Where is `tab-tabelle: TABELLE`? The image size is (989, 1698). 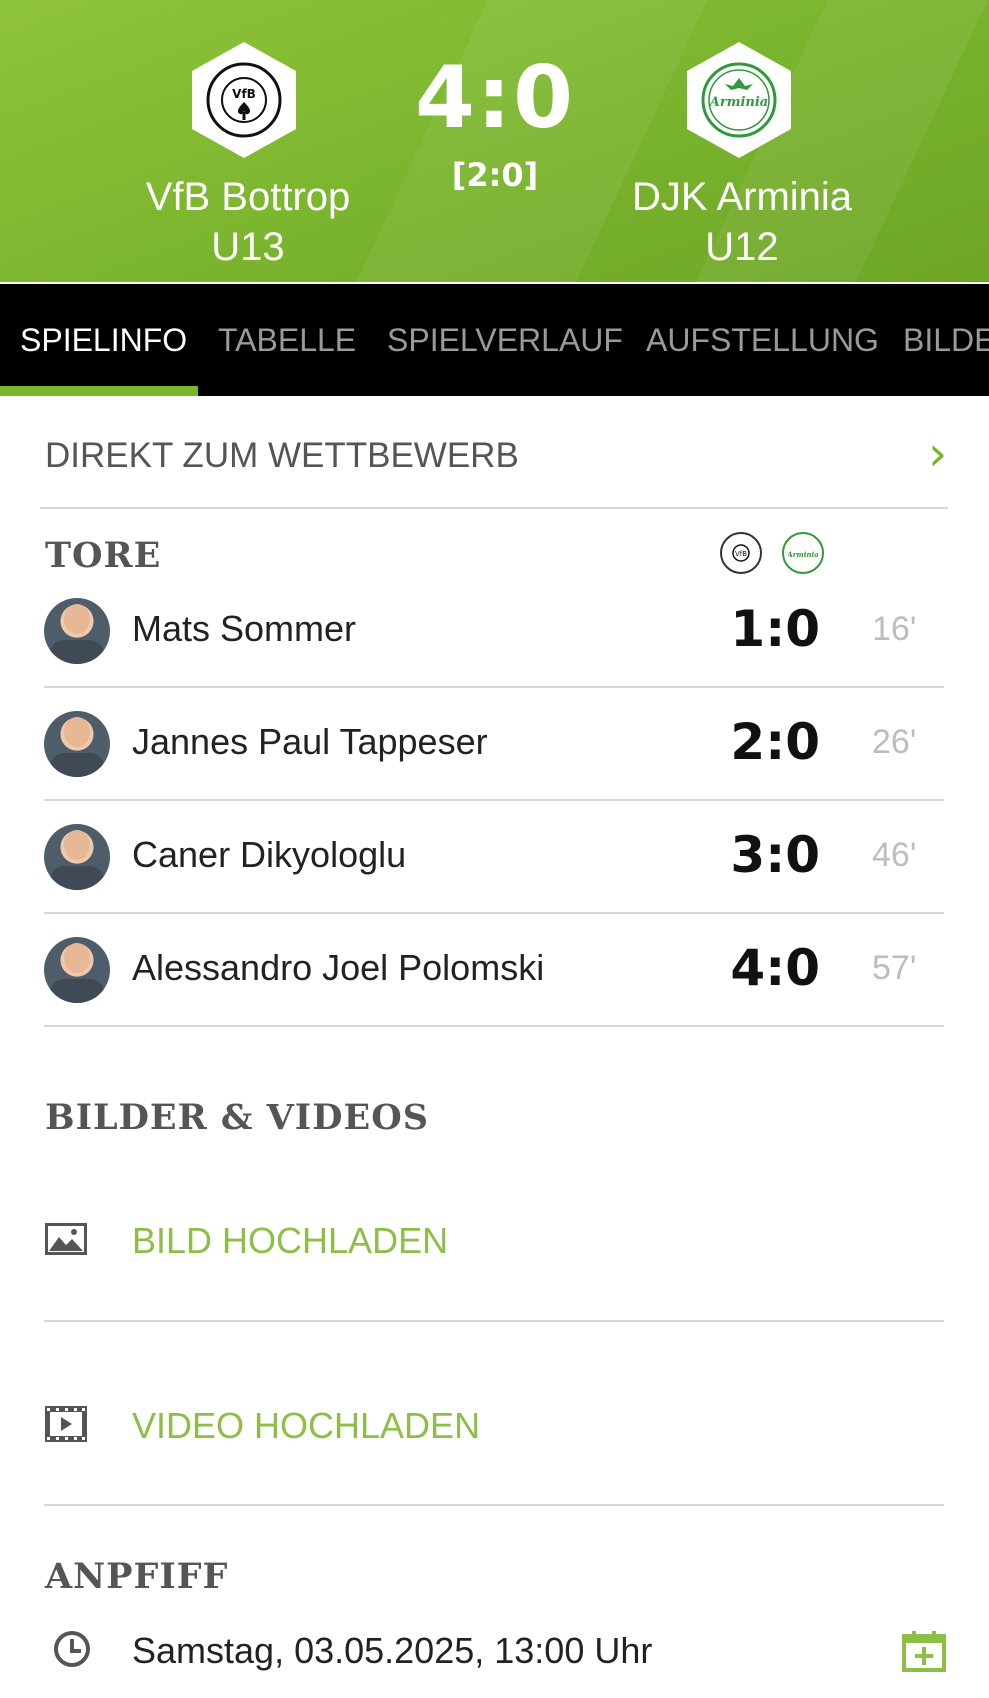 tab-tabelle: TABELLE is located at coordinates (287, 340).